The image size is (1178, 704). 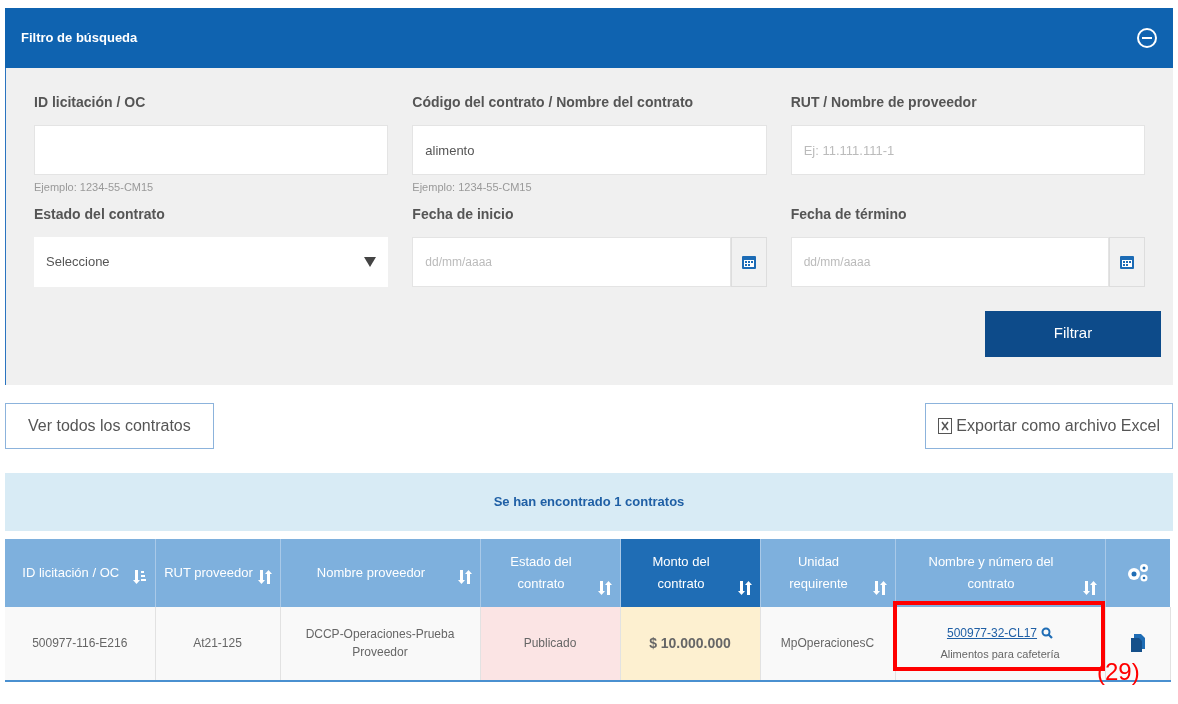 What do you see at coordinates (79, 38) in the screenshot?
I see `filter-title: Filtro de búsqueda` at bounding box center [79, 38].